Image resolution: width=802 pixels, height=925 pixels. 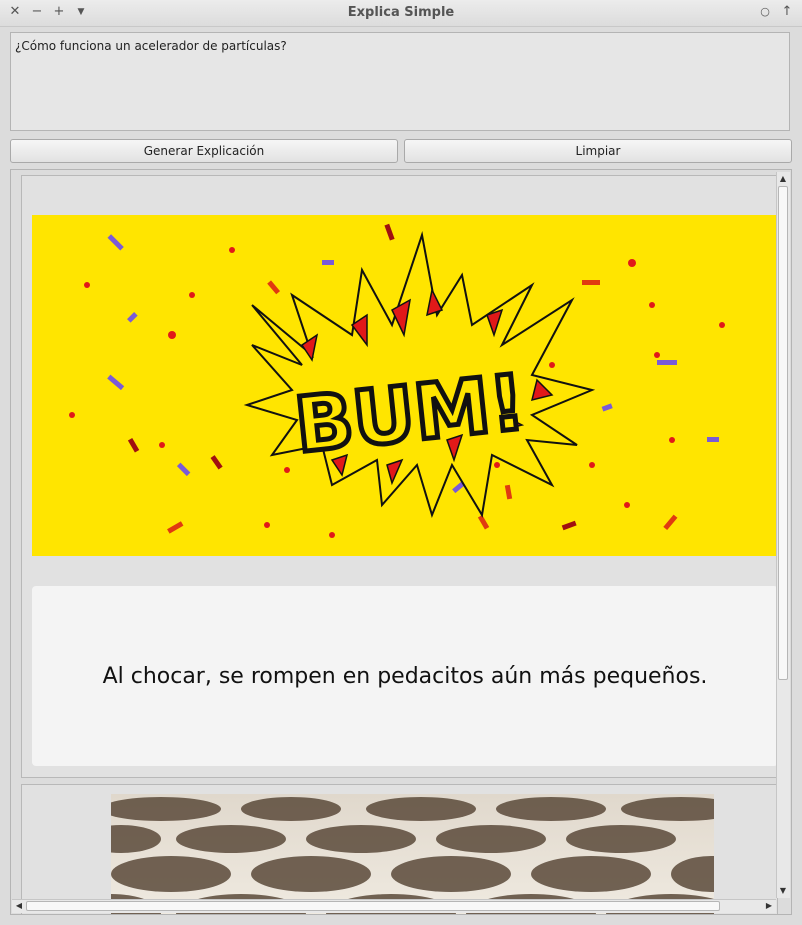 I want to click on scroll-left-icon: ◀, so click(x=19, y=906).